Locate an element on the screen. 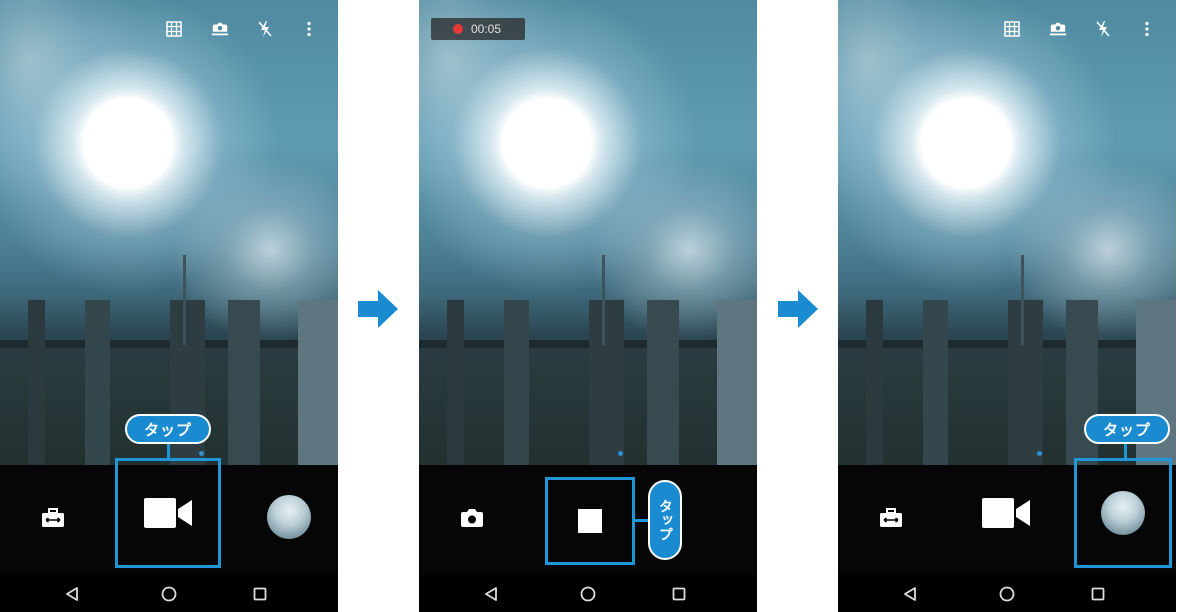 This screenshot has width=1180, height=612. gallery-thumbnail-button is located at coordinates (1123, 513).